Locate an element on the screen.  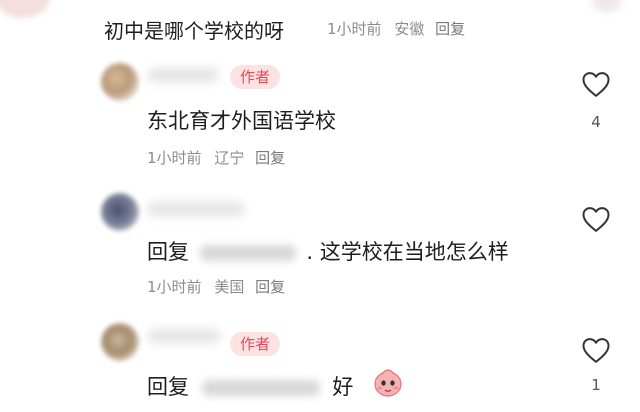
comment-meta: 1小时前 美国 回复 is located at coordinates (216, 286).